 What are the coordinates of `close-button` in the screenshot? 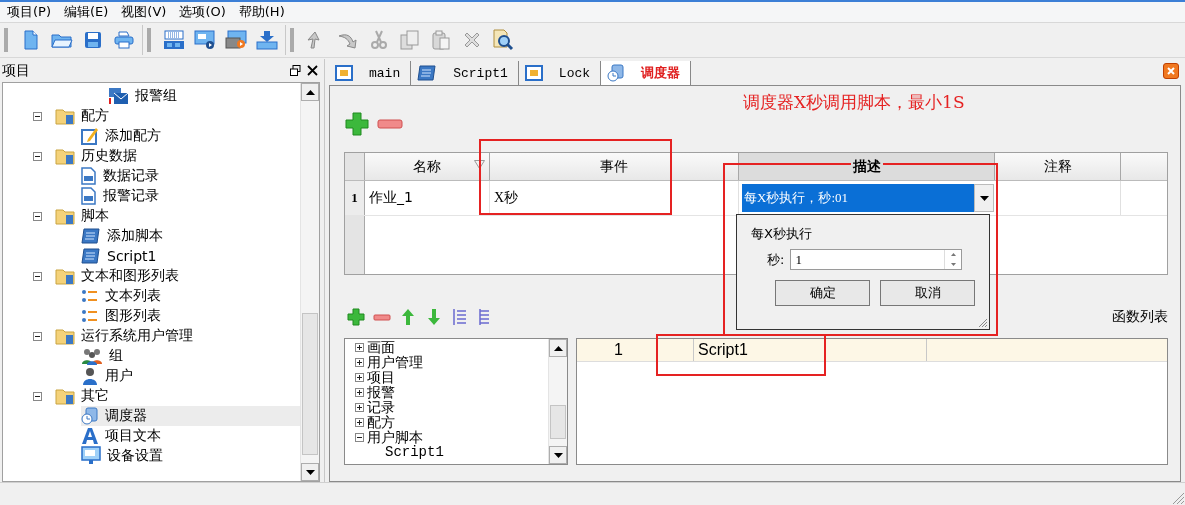 It's located at (1171, 71).